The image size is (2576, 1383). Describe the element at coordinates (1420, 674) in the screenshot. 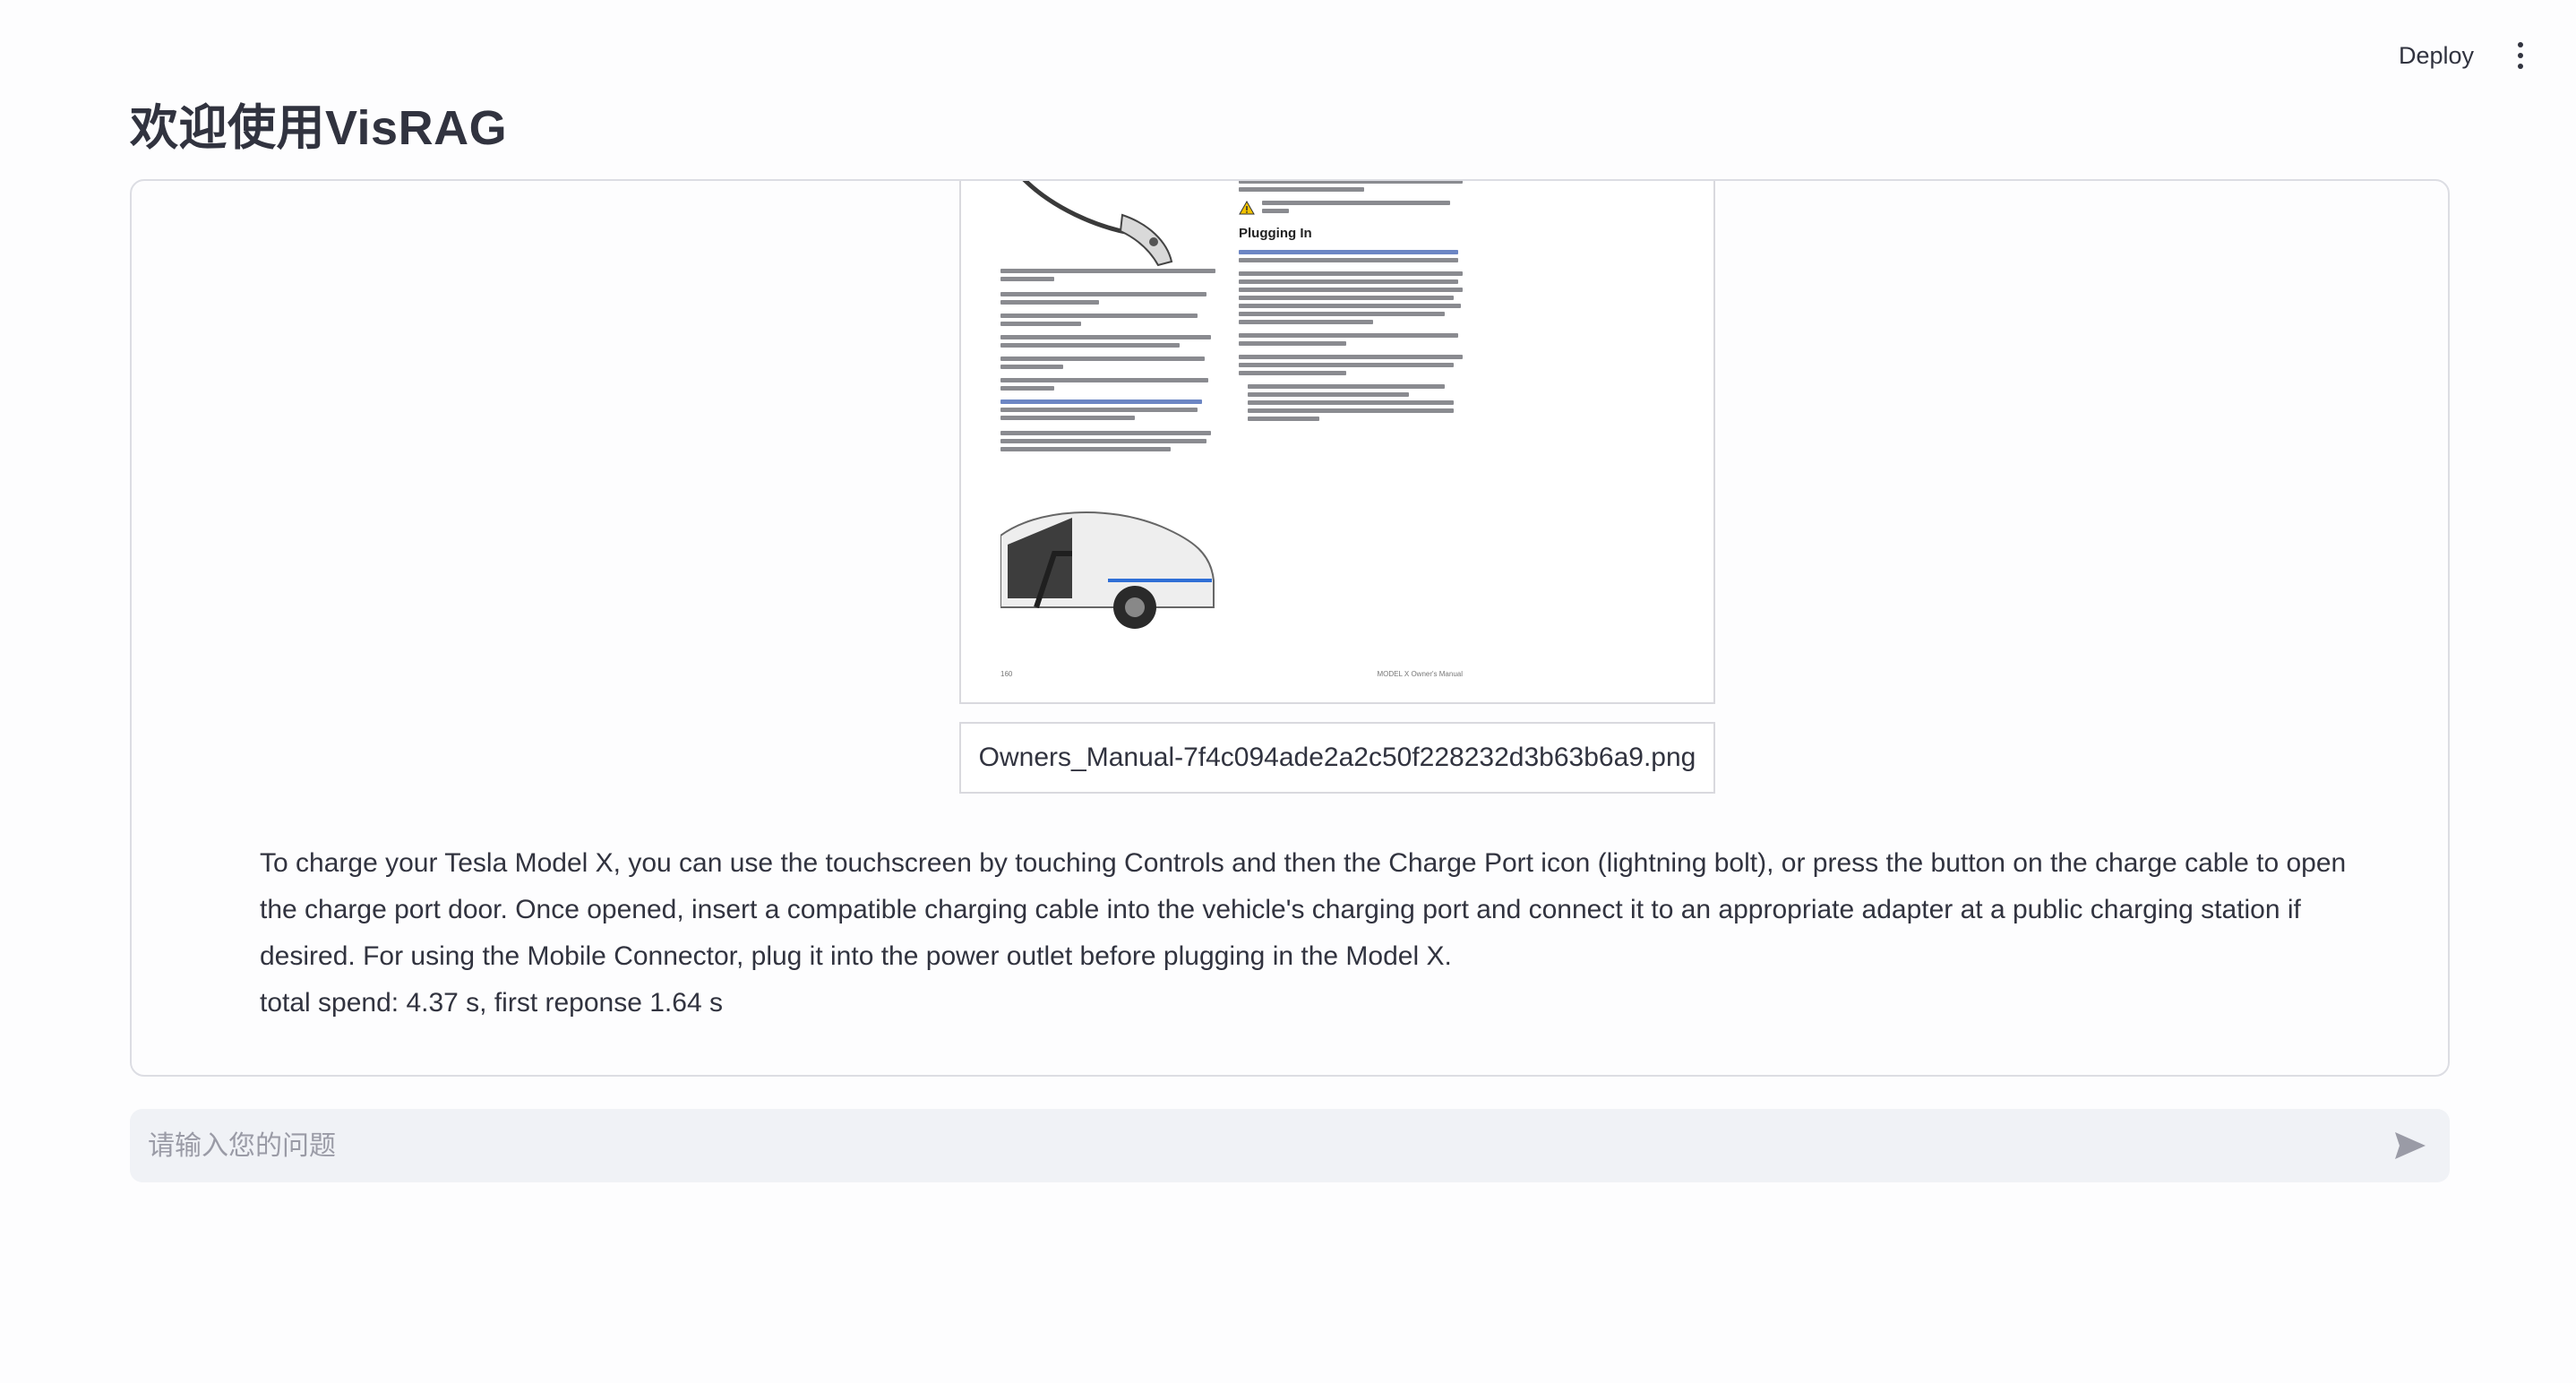

I see `document-footer-title: MODEL X Owner's Manual` at that location.